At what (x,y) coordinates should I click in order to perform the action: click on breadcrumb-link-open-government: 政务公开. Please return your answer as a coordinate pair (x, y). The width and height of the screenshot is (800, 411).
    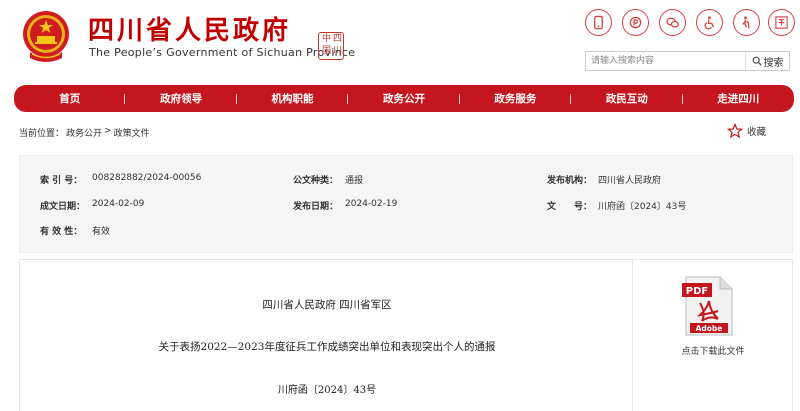
    Looking at the image, I should click on (84, 132).